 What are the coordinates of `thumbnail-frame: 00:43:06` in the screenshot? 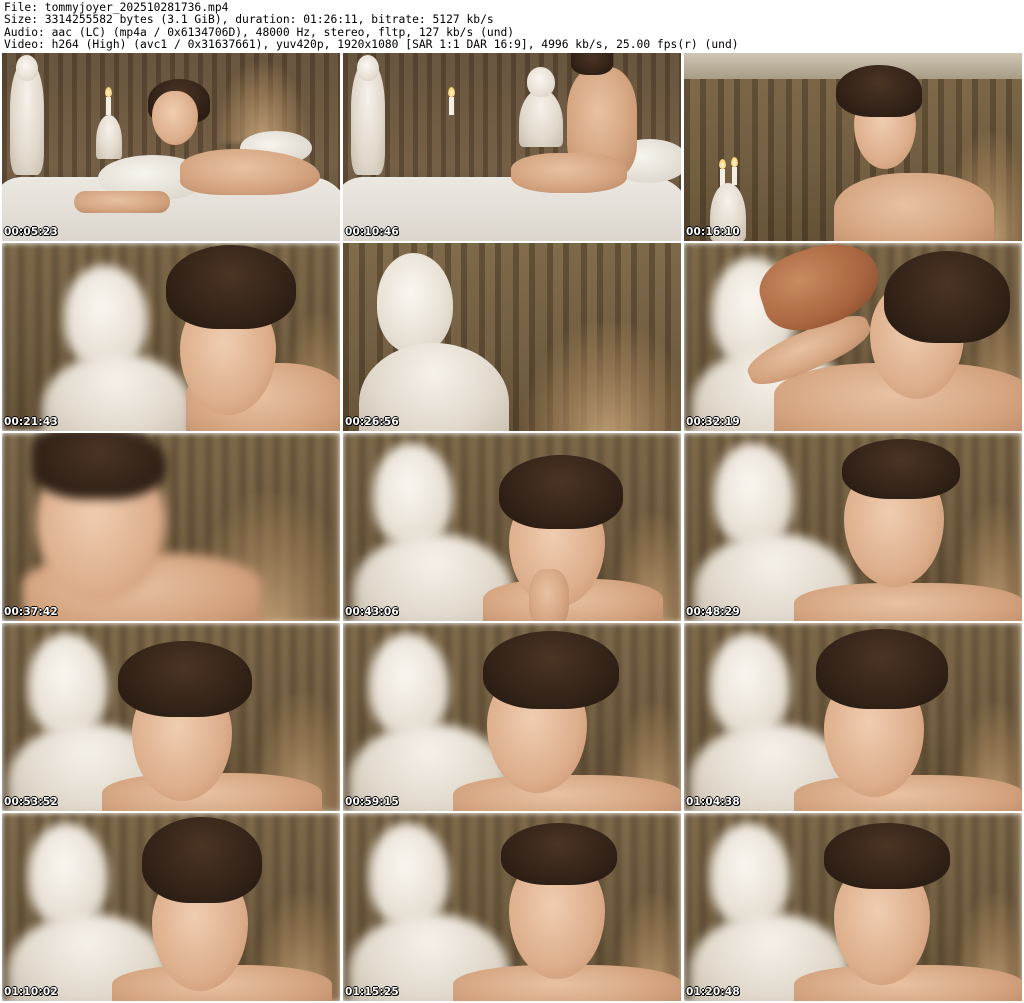 It's located at (512, 527).